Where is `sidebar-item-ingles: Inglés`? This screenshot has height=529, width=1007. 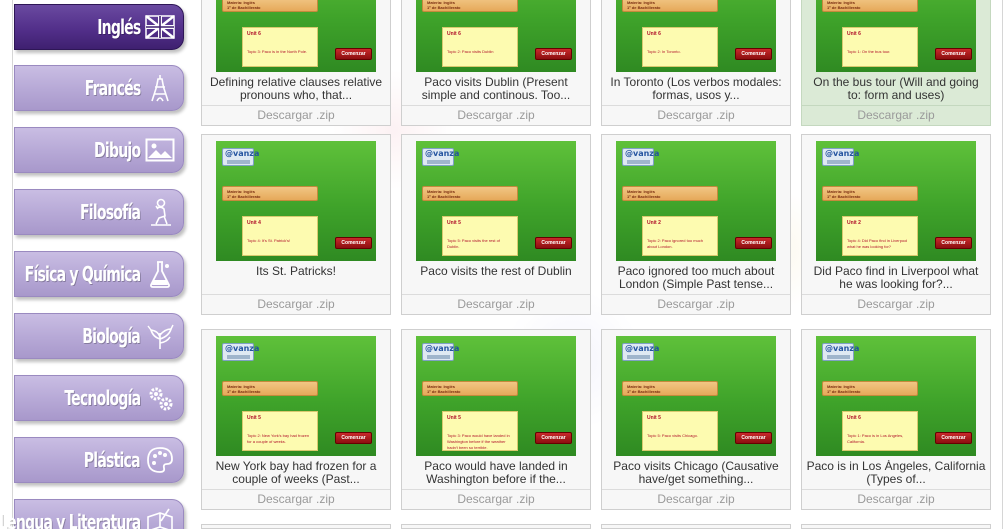
sidebar-item-ingles: Inglés is located at coordinates (99, 27).